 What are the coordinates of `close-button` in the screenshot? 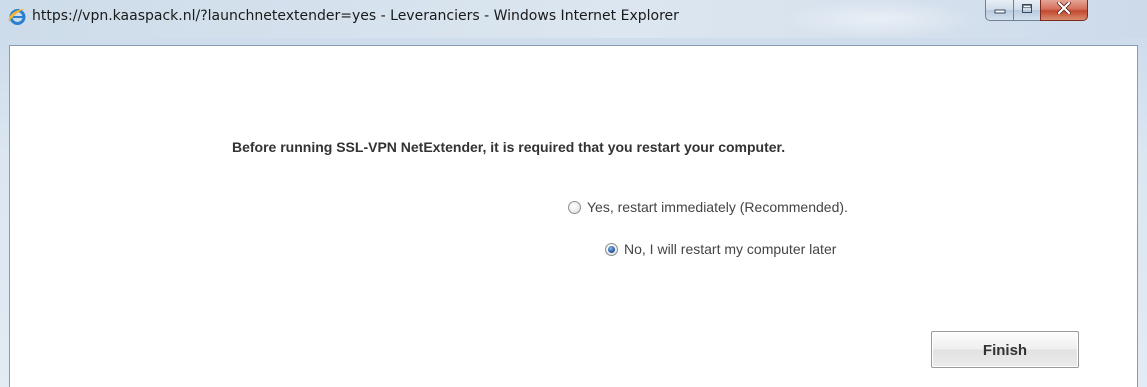 It's located at (1064, 10).